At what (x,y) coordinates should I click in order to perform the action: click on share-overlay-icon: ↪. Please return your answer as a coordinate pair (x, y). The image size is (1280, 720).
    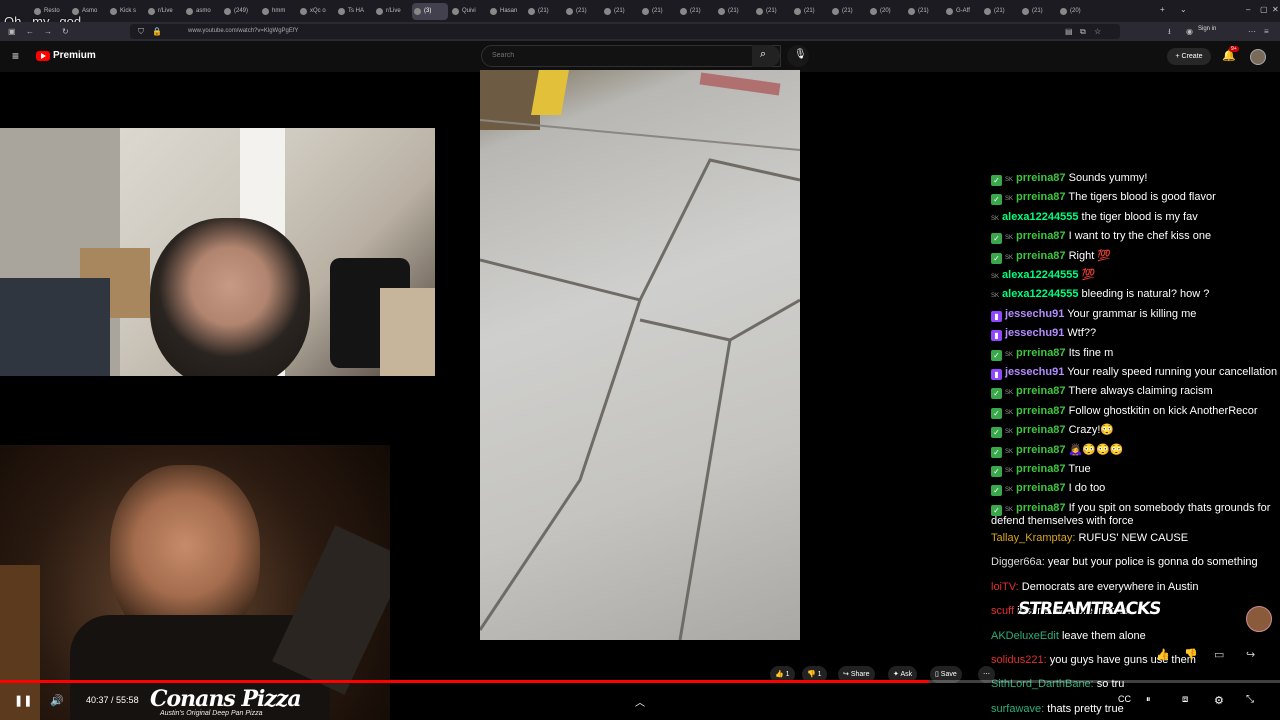
    Looking at the image, I should click on (1250, 654).